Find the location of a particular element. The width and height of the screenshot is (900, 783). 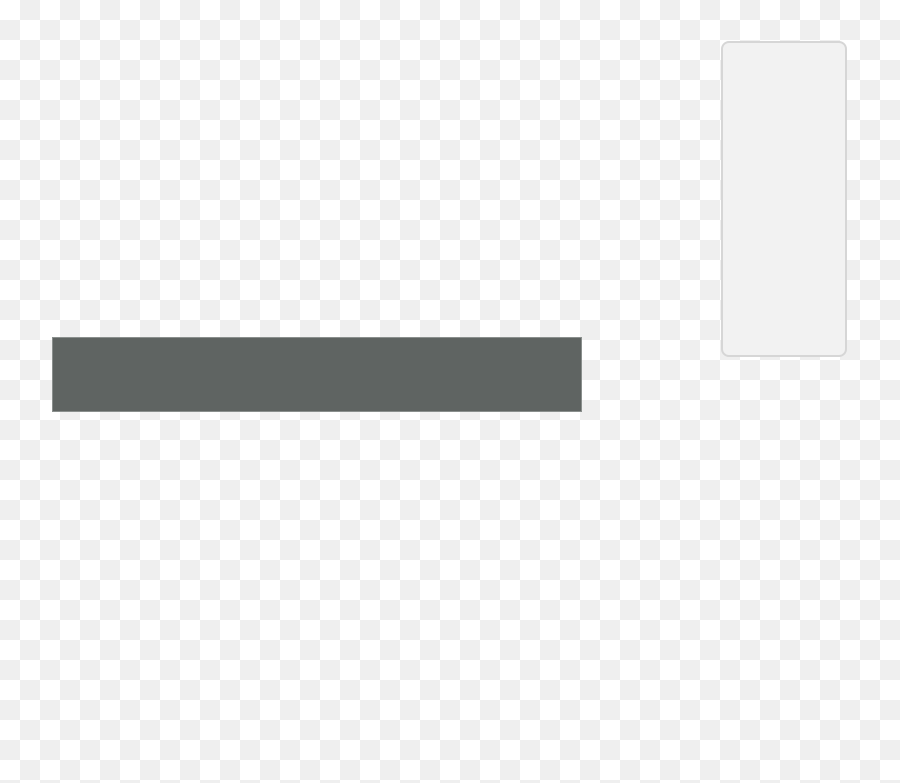

pin-header is located at coordinates (317, 374).